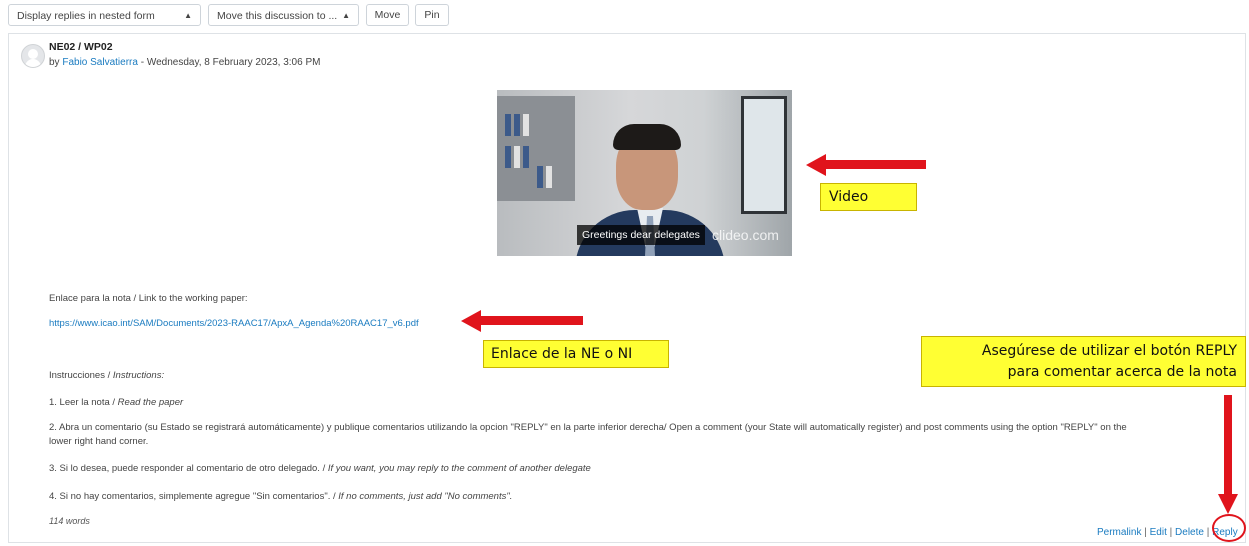 The width and height of the screenshot is (1249, 546). I want to click on delete-link: Delete, so click(1189, 532).